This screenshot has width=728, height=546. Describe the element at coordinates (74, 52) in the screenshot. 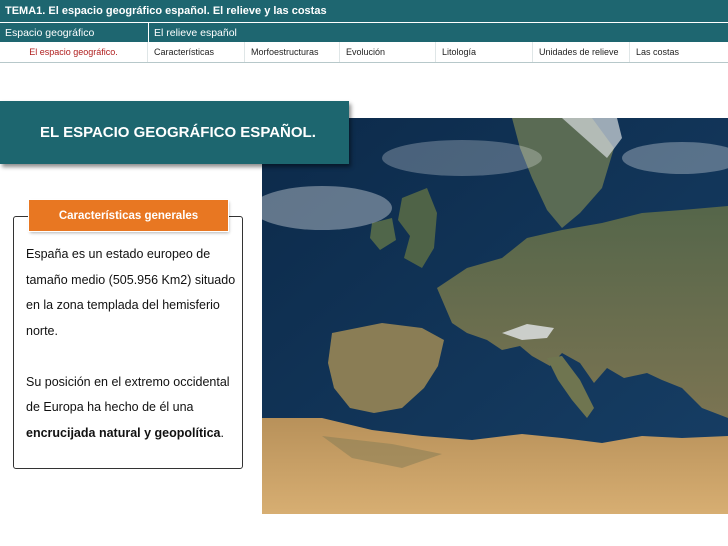

I see `subnav-item-espacio-geografico: El espacio geográfico.` at that location.